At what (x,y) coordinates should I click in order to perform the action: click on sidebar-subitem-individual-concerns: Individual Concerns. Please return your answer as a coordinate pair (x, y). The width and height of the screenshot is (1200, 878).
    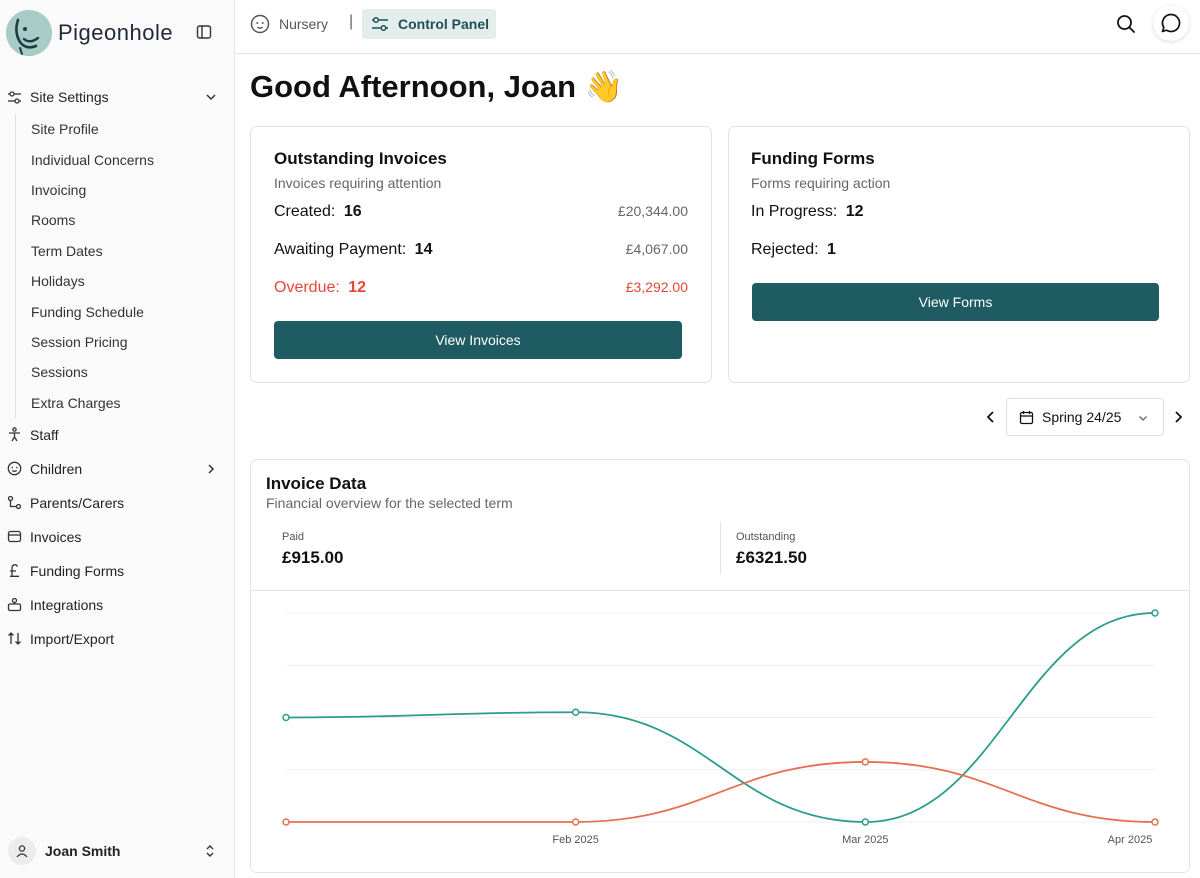
    Looking at the image, I should click on (125, 159).